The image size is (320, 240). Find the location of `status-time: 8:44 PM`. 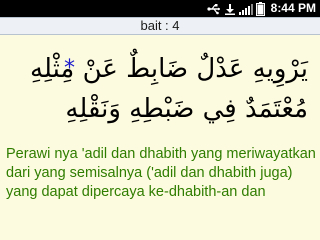

status-time: 8:44 PM is located at coordinates (293, 8).